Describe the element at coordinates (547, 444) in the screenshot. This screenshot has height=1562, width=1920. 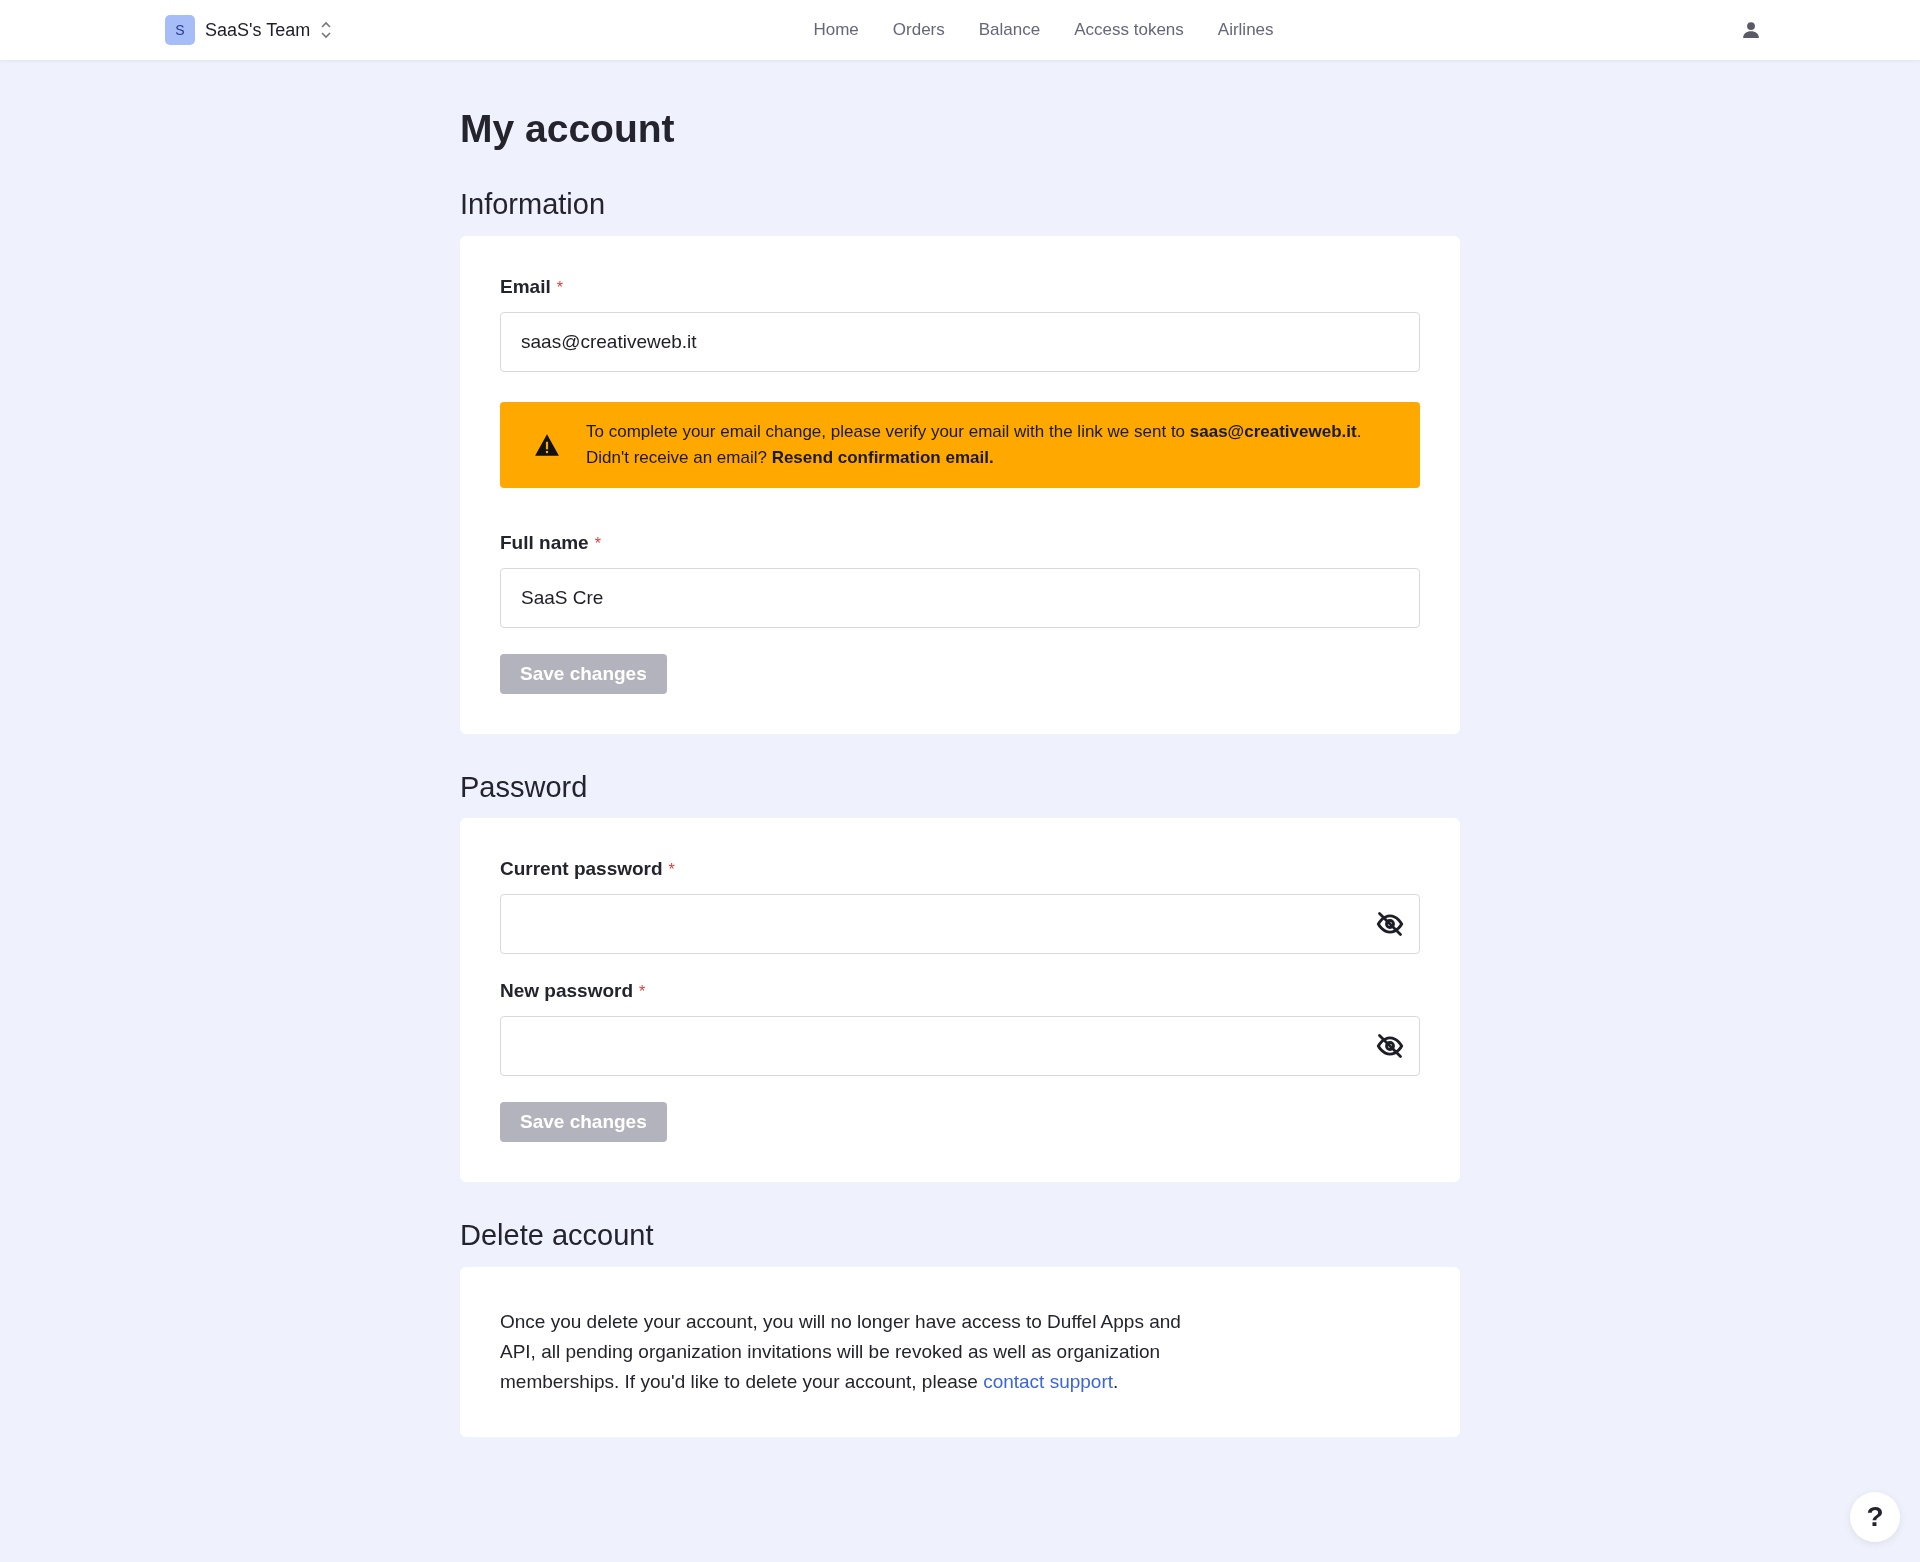
I see `warning-icon` at that location.